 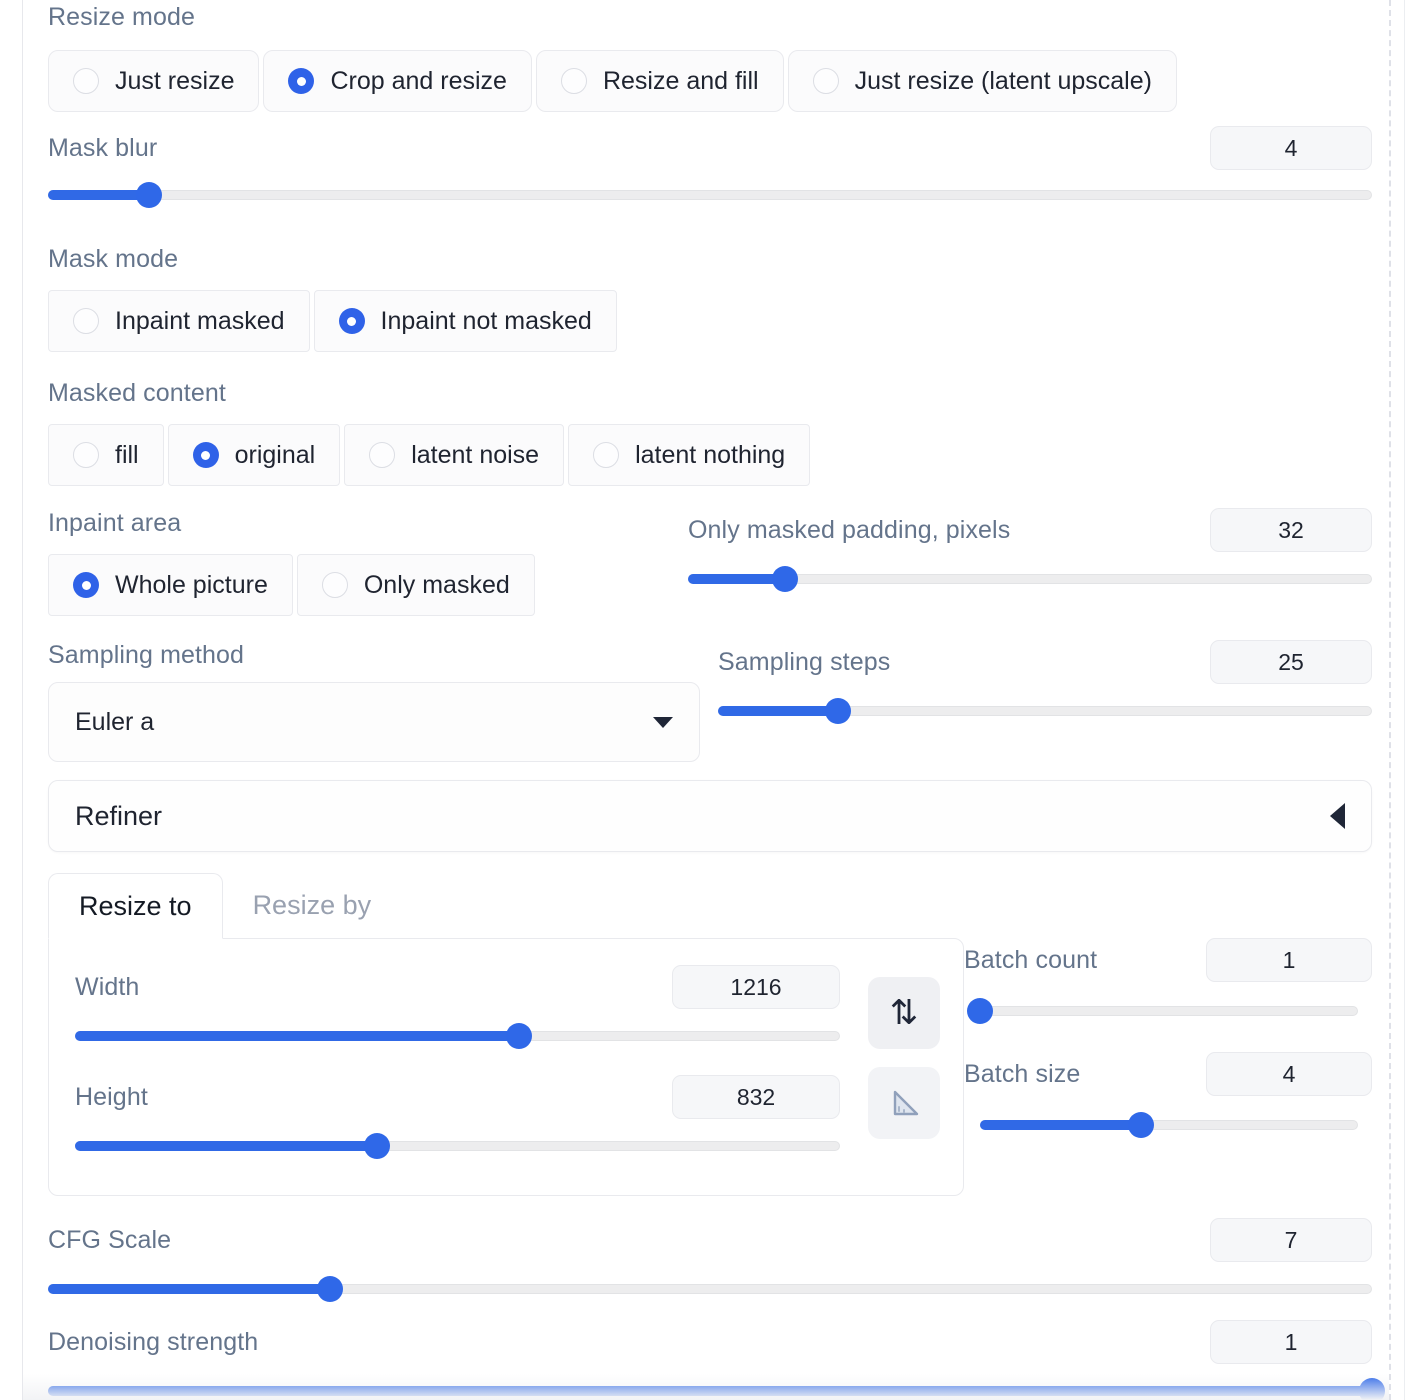 I want to click on sampling-method-dropdown: Euler a, so click(x=374, y=722).